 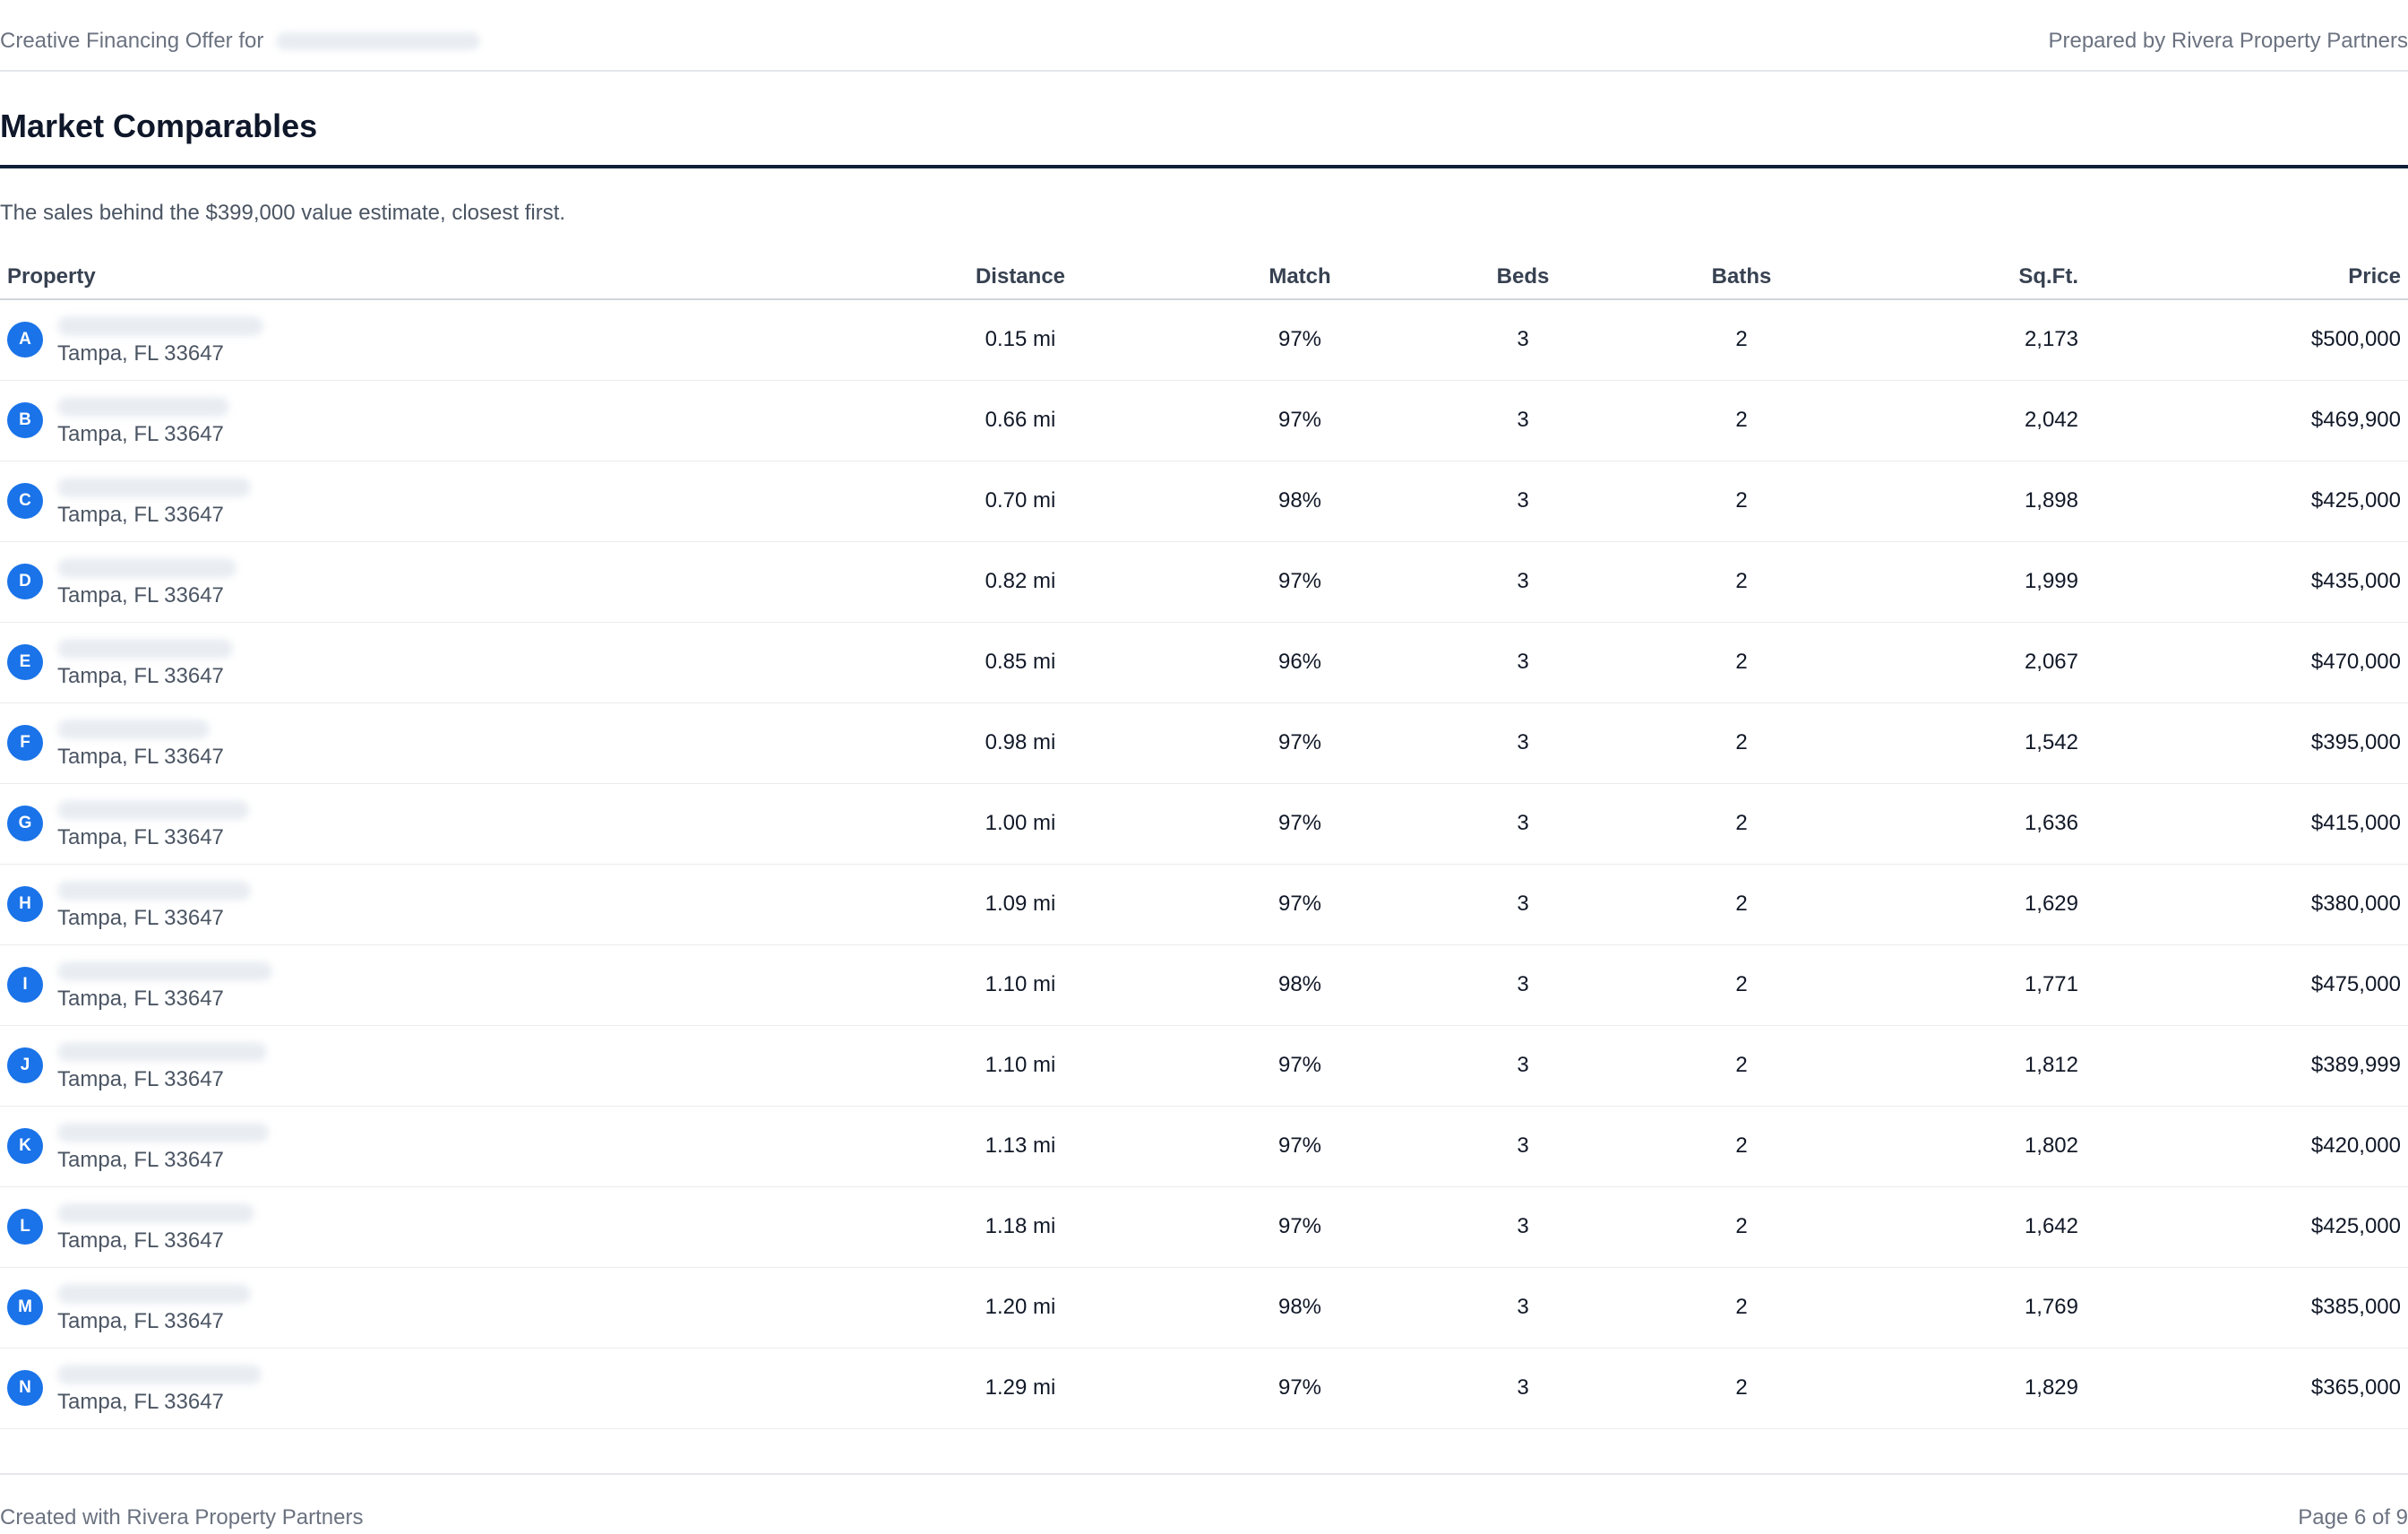 What do you see at coordinates (448, 420) in the screenshot?
I see `row-property: B Tampa, FL 33647` at bounding box center [448, 420].